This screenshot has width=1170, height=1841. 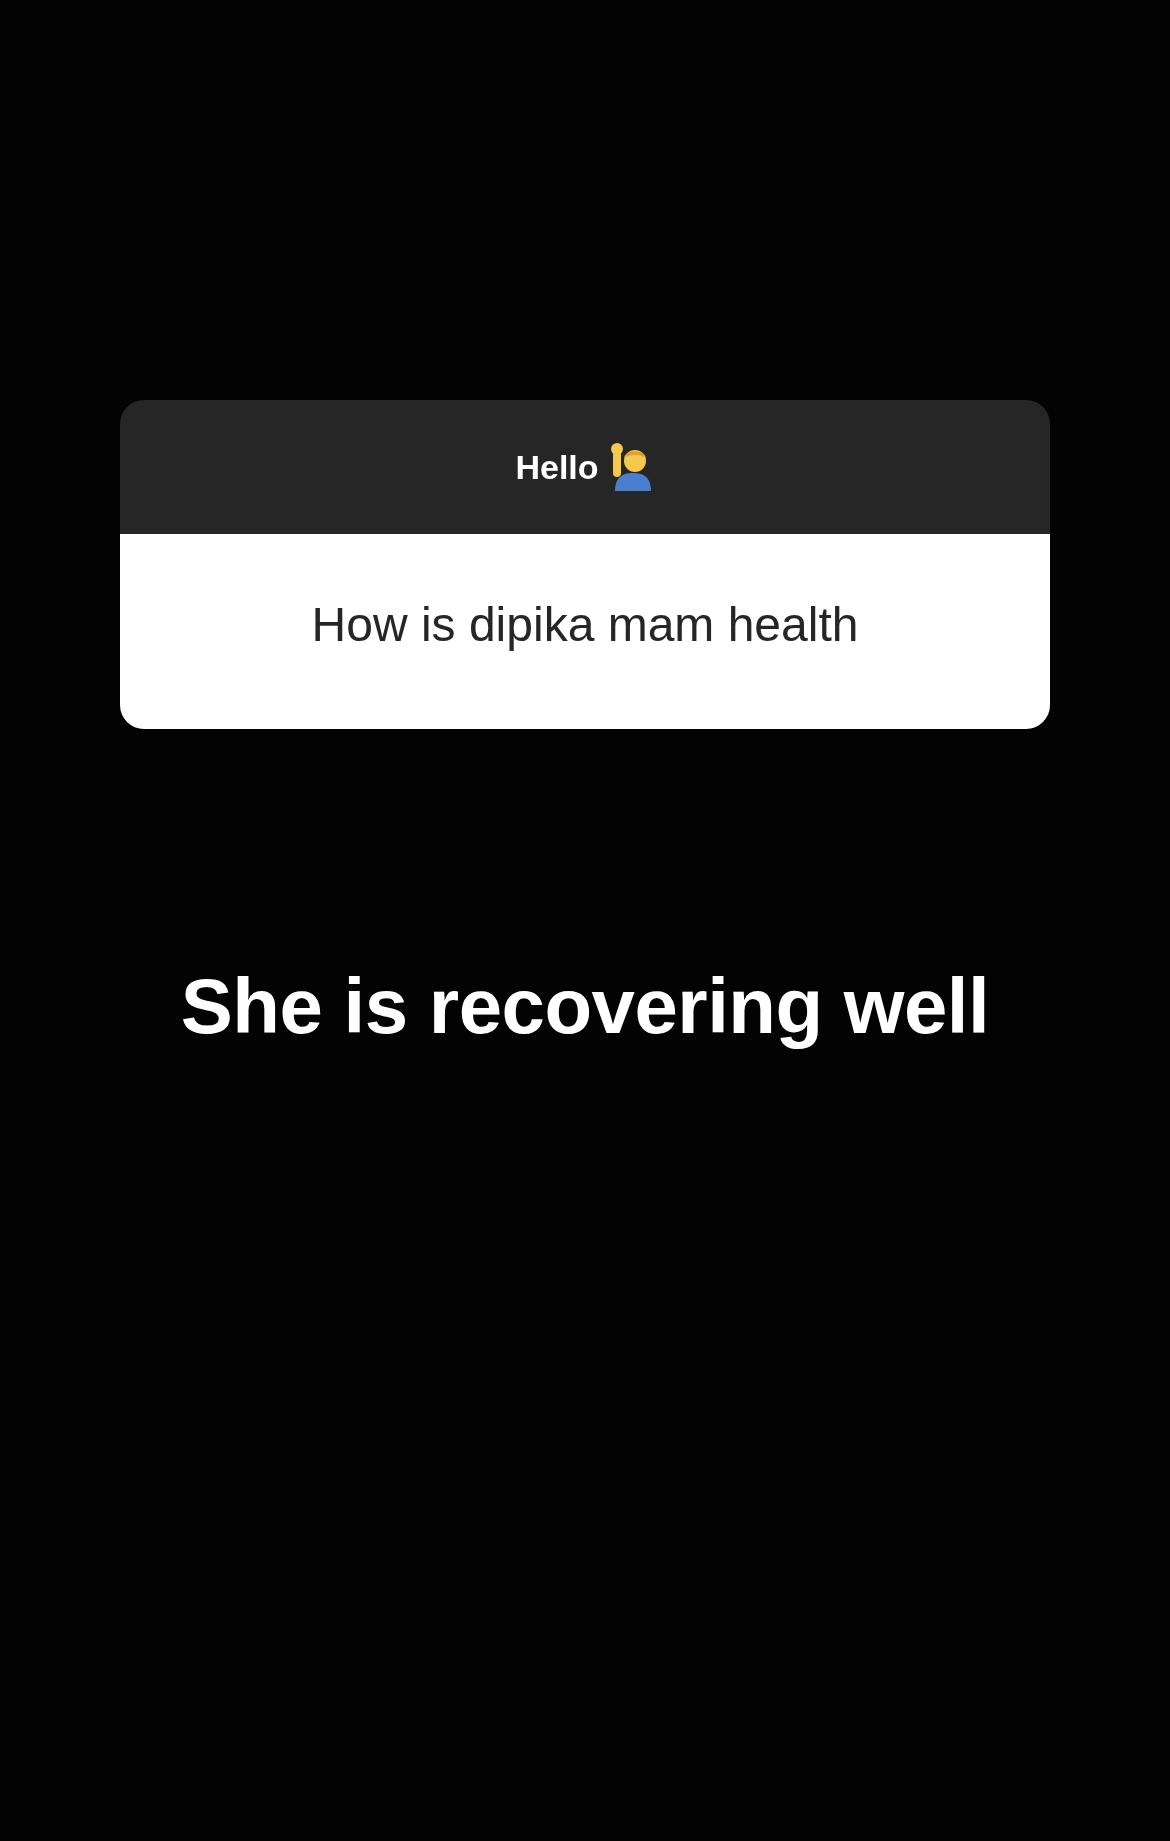 What do you see at coordinates (585, 1006) in the screenshot?
I see `answer-text: She is recovering well` at bounding box center [585, 1006].